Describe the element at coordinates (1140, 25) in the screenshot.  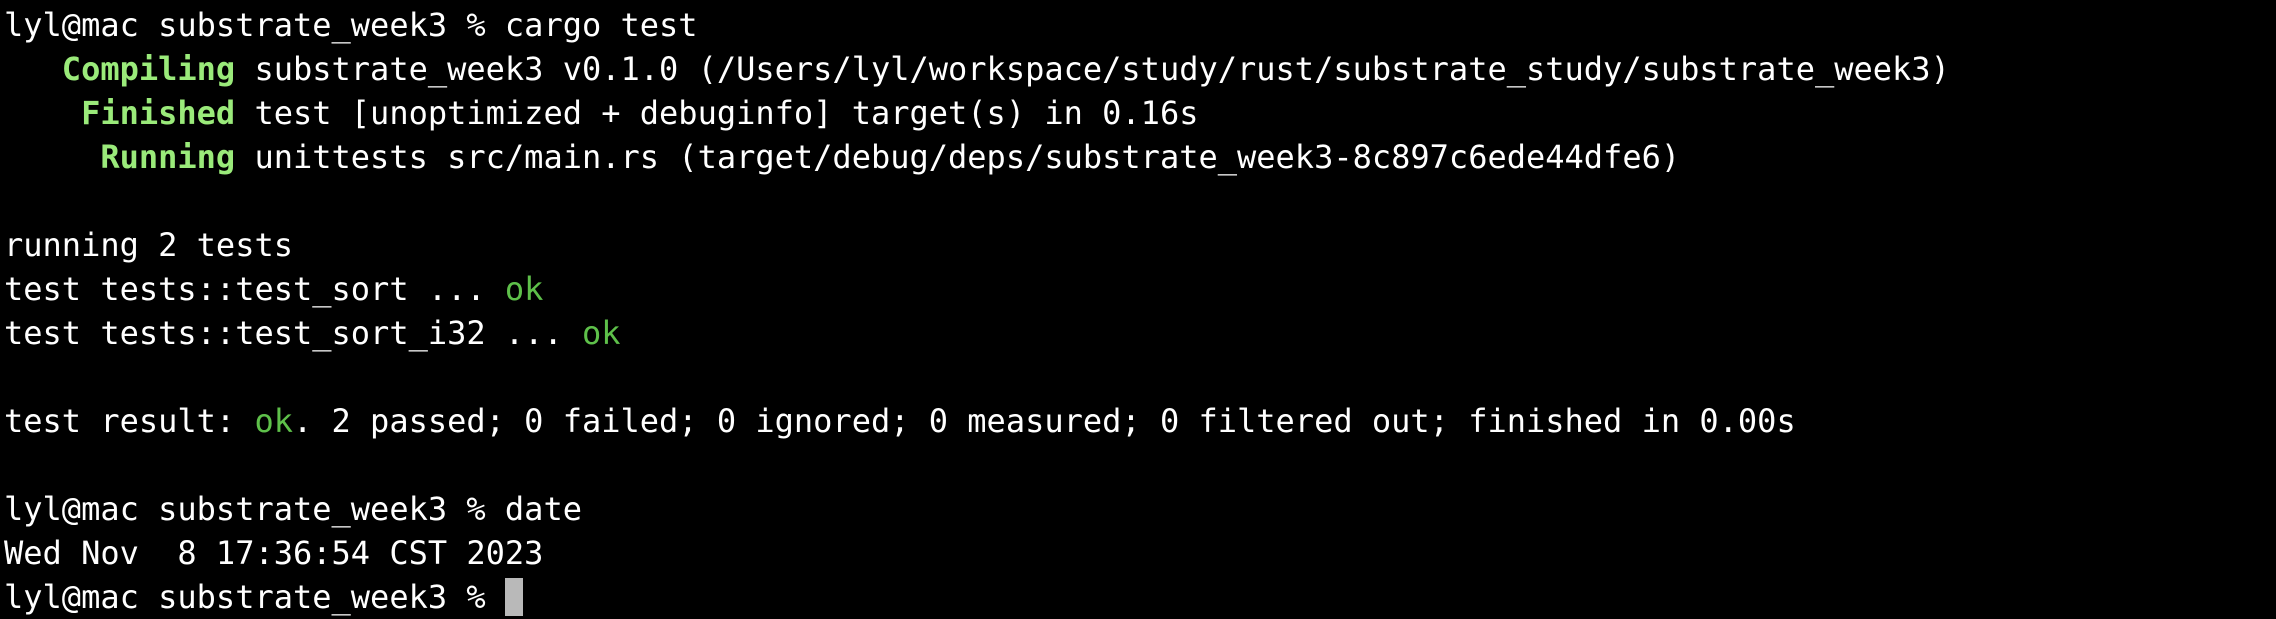
I see `prompt-line: lyl@mac substrate_week3 % cargo test` at that location.